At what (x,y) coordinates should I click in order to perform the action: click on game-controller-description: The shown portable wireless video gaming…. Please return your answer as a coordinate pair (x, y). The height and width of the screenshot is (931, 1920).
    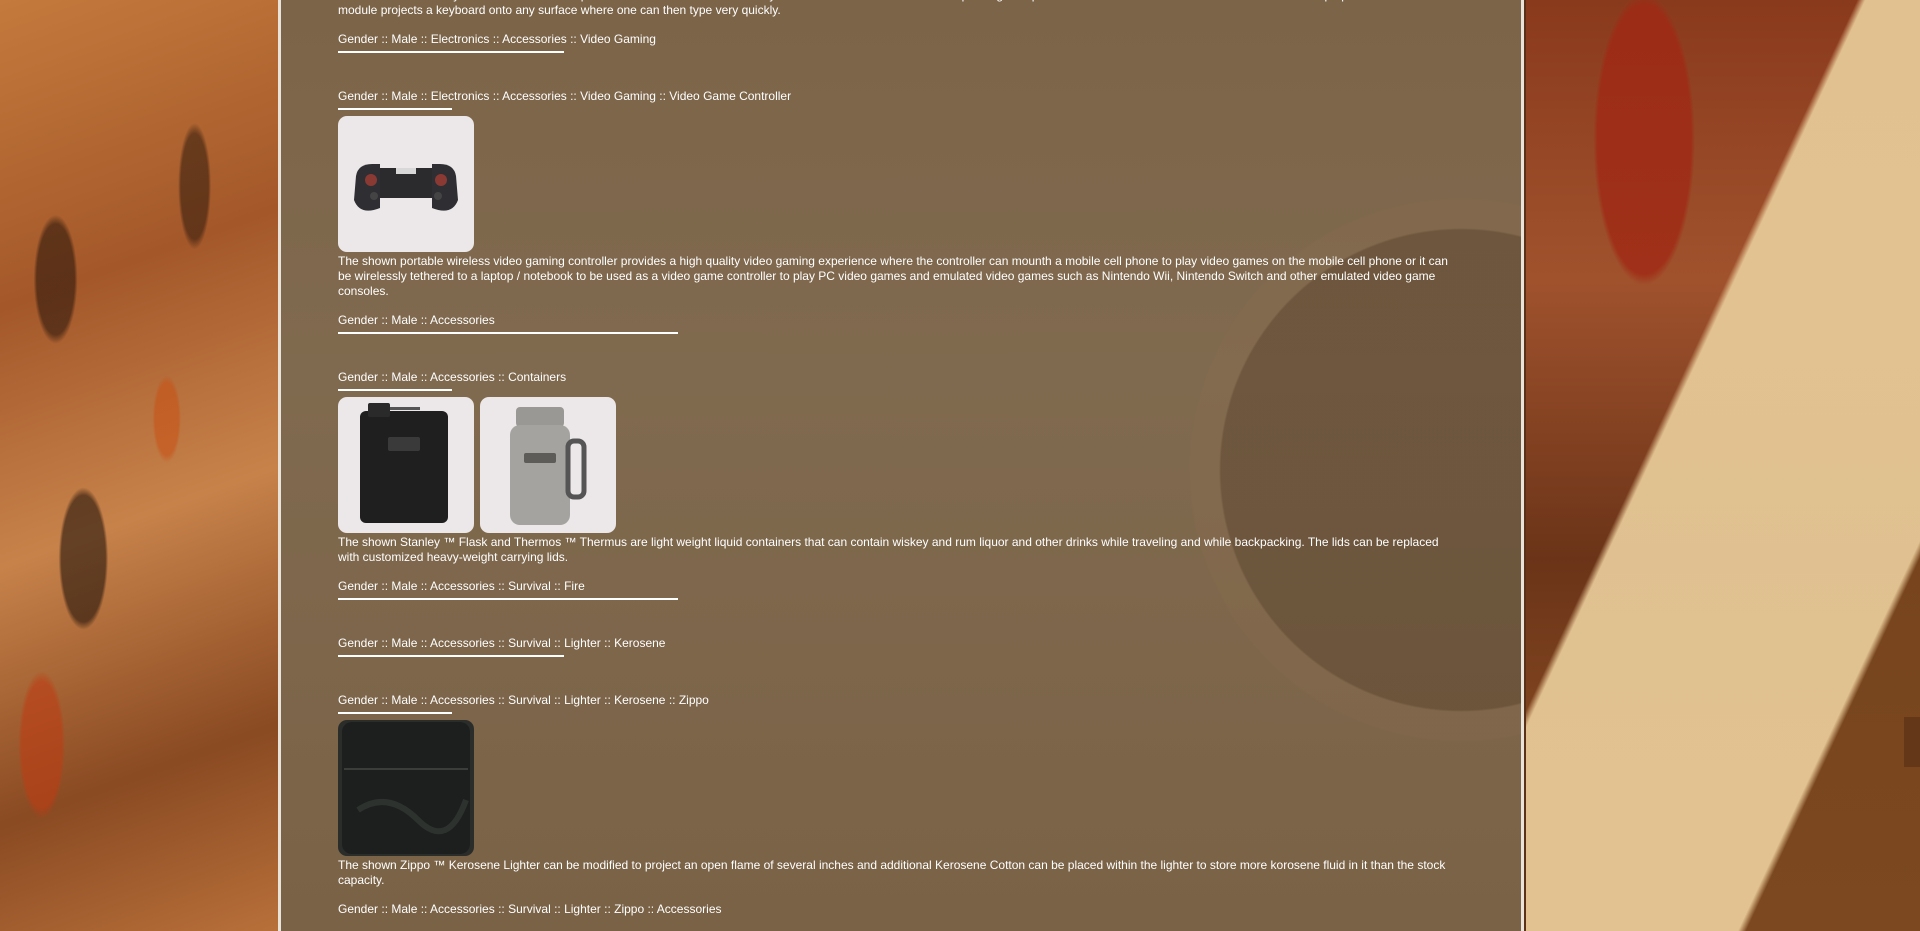
    Looking at the image, I should click on (893, 276).